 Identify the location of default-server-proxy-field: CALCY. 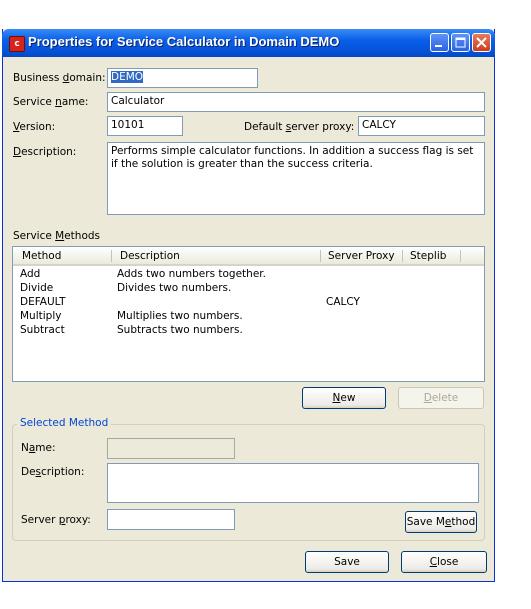
(421, 126).